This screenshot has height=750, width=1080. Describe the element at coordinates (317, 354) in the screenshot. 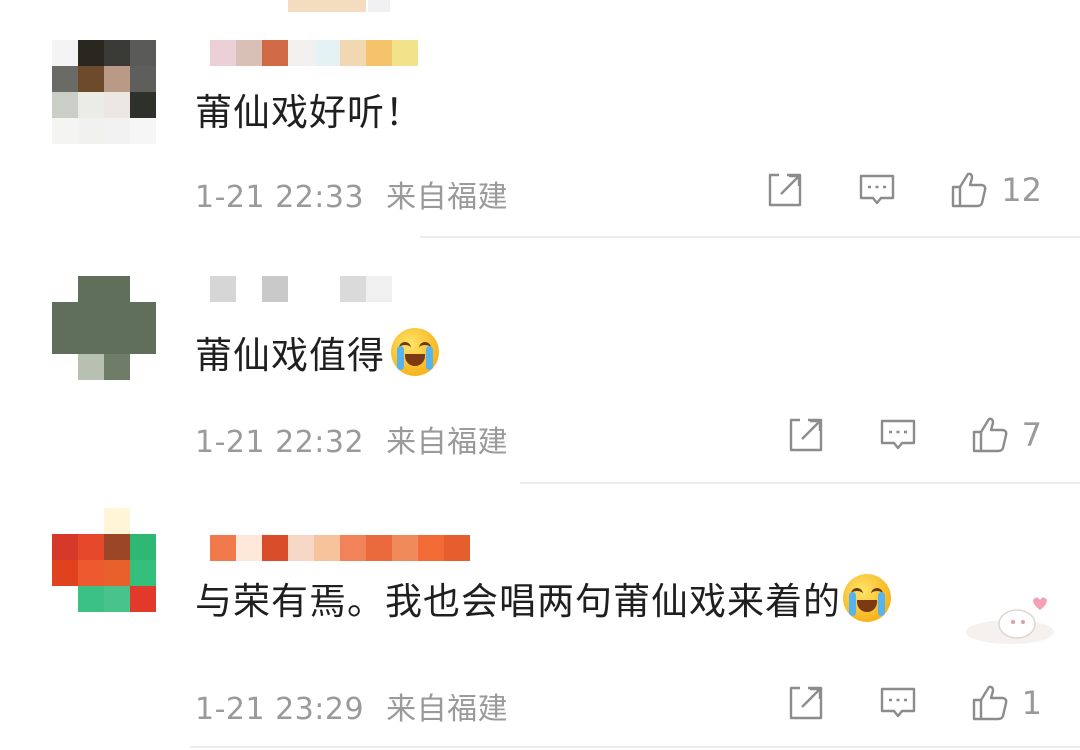

I see `comment-text: 莆仙戏值得` at that location.